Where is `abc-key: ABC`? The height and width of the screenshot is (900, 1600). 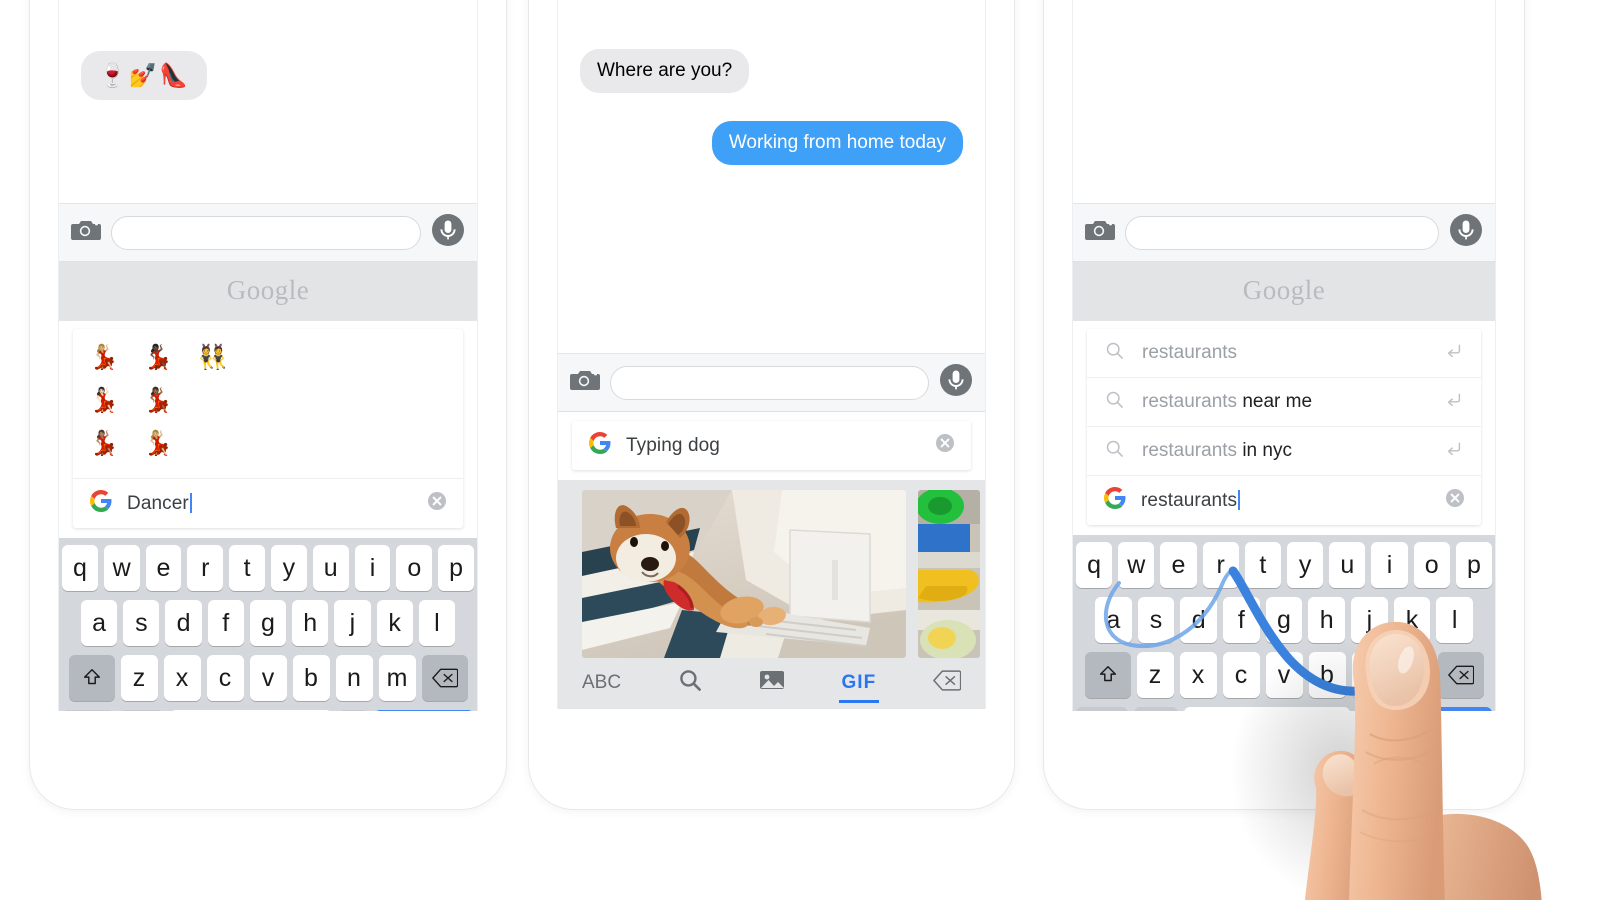 abc-key: ABC is located at coordinates (601, 683).